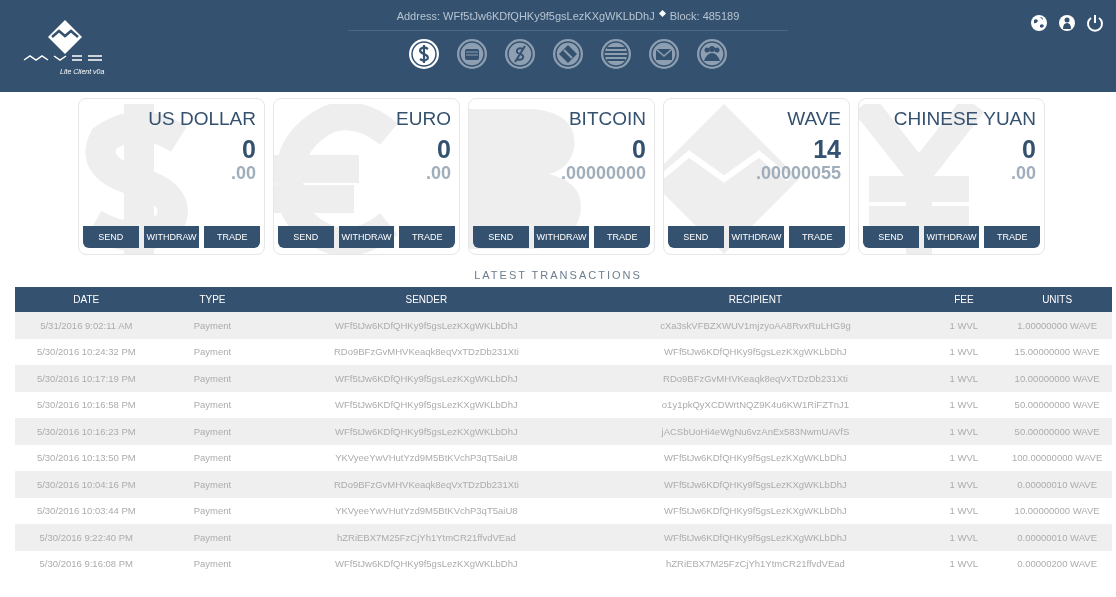  What do you see at coordinates (201, 119) in the screenshot?
I see `currency-name: US DOLLAR` at bounding box center [201, 119].